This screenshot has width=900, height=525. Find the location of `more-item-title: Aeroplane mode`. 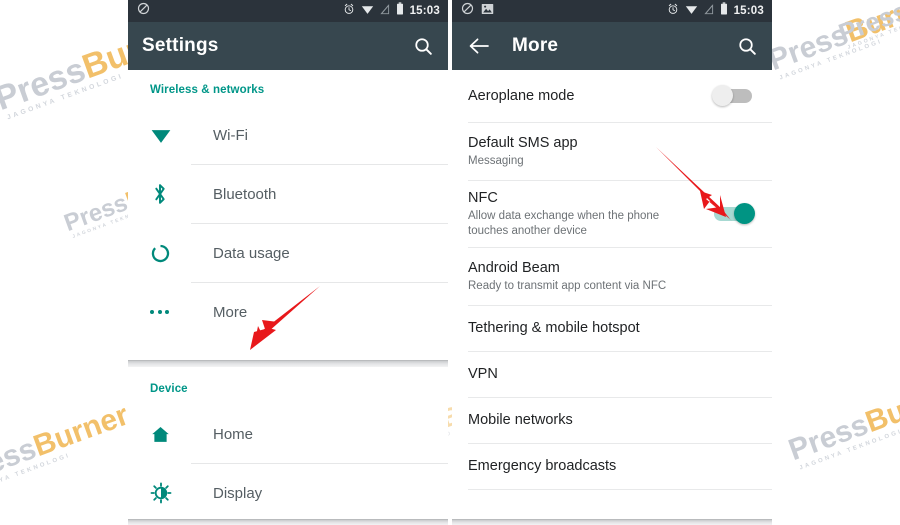

more-item-title: Aeroplane mode is located at coordinates (521, 95).